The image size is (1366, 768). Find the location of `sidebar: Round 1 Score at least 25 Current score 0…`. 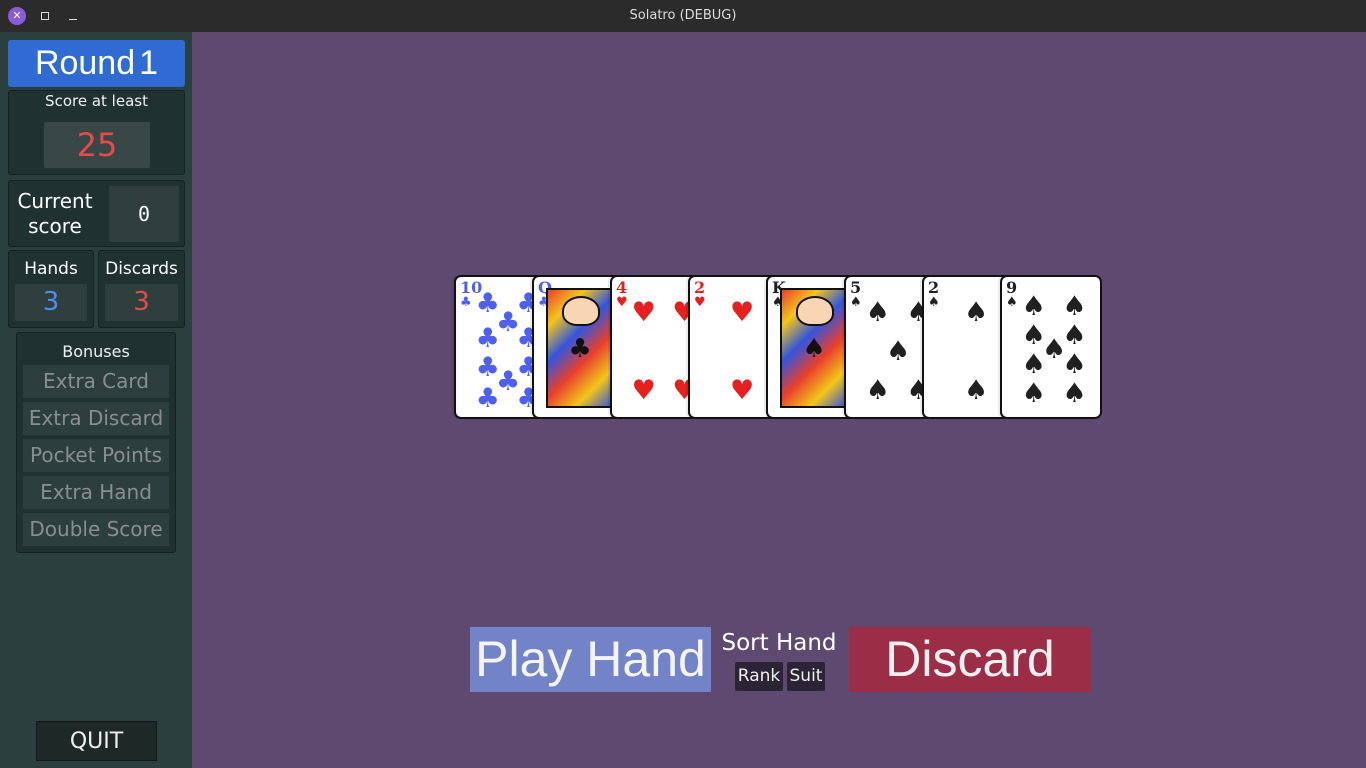

sidebar: Round 1 Score at least 25 Current score 0… is located at coordinates (96, 400).